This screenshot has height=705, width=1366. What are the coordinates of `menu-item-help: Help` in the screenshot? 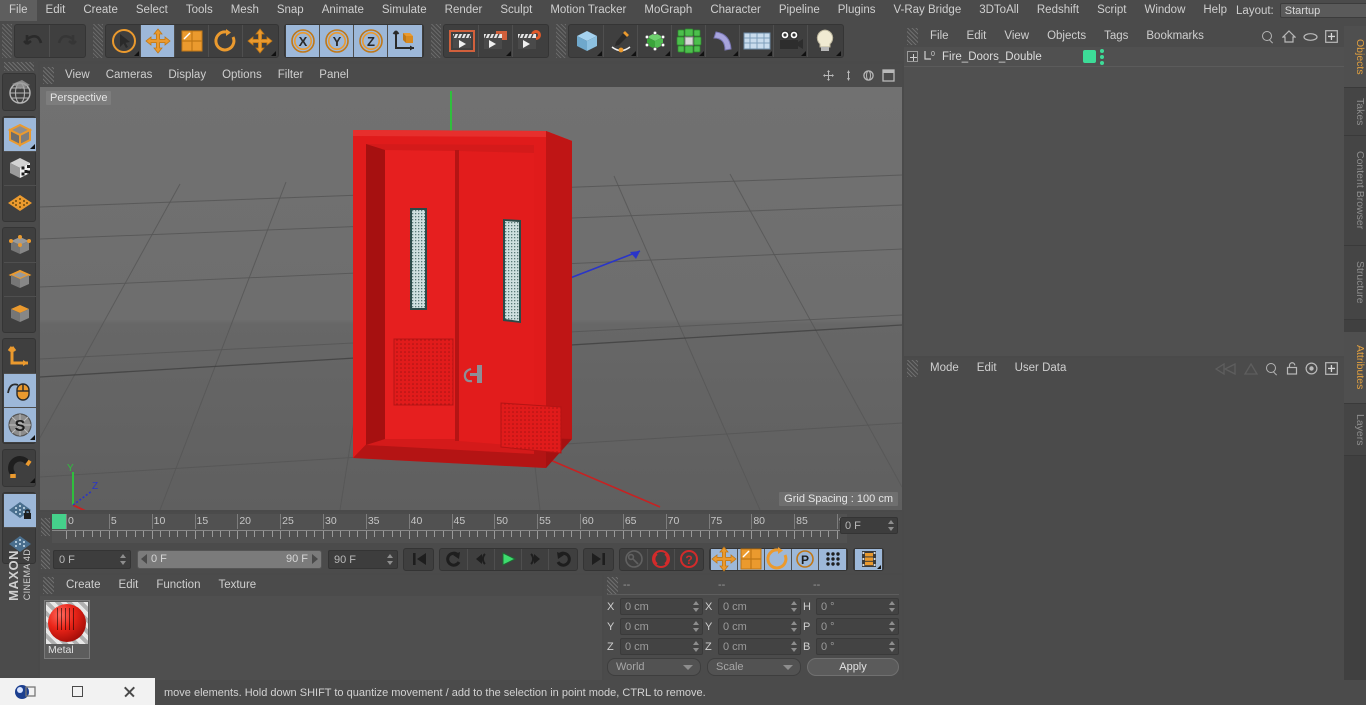 It's located at (1215, 10).